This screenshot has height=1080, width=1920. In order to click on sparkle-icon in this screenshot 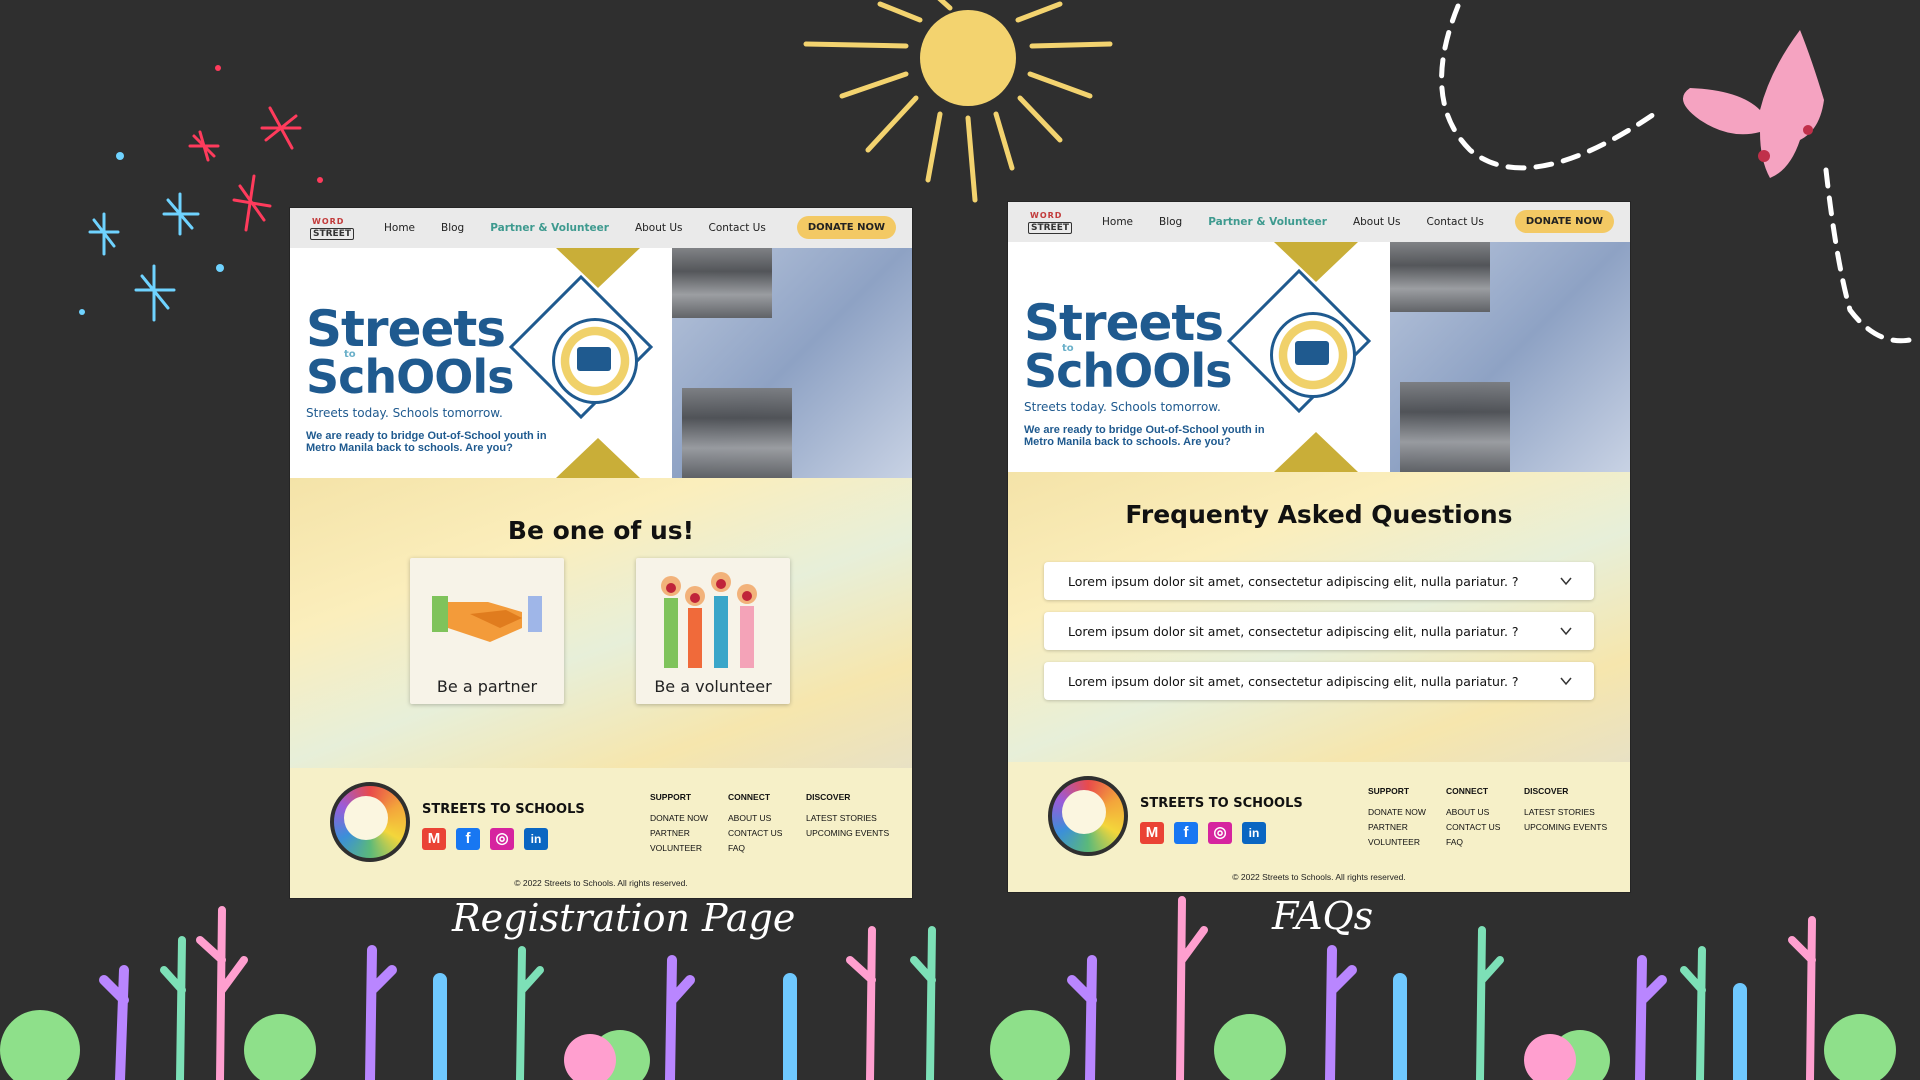, I will do `click(201, 193)`.